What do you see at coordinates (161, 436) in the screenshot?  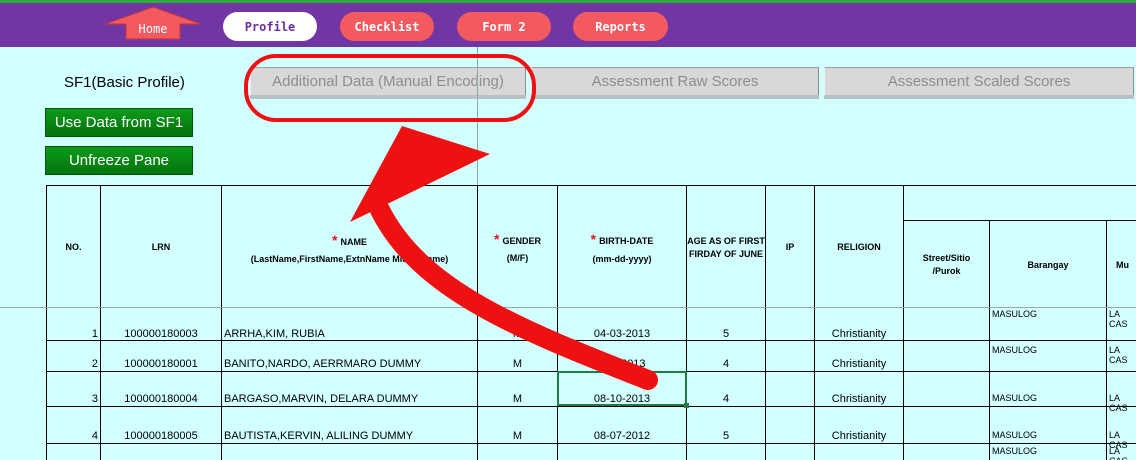 I see `cell-lrn: 100000180005` at bounding box center [161, 436].